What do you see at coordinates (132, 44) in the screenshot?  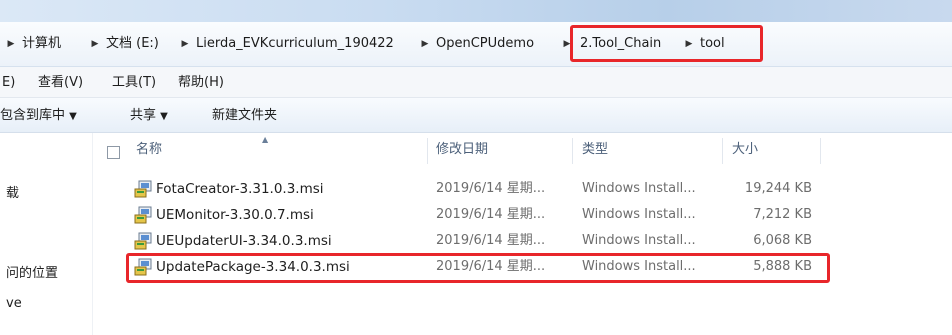 I see `breadcrumb-drive-e: 文档 (E:)` at bounding box center [132, 44].